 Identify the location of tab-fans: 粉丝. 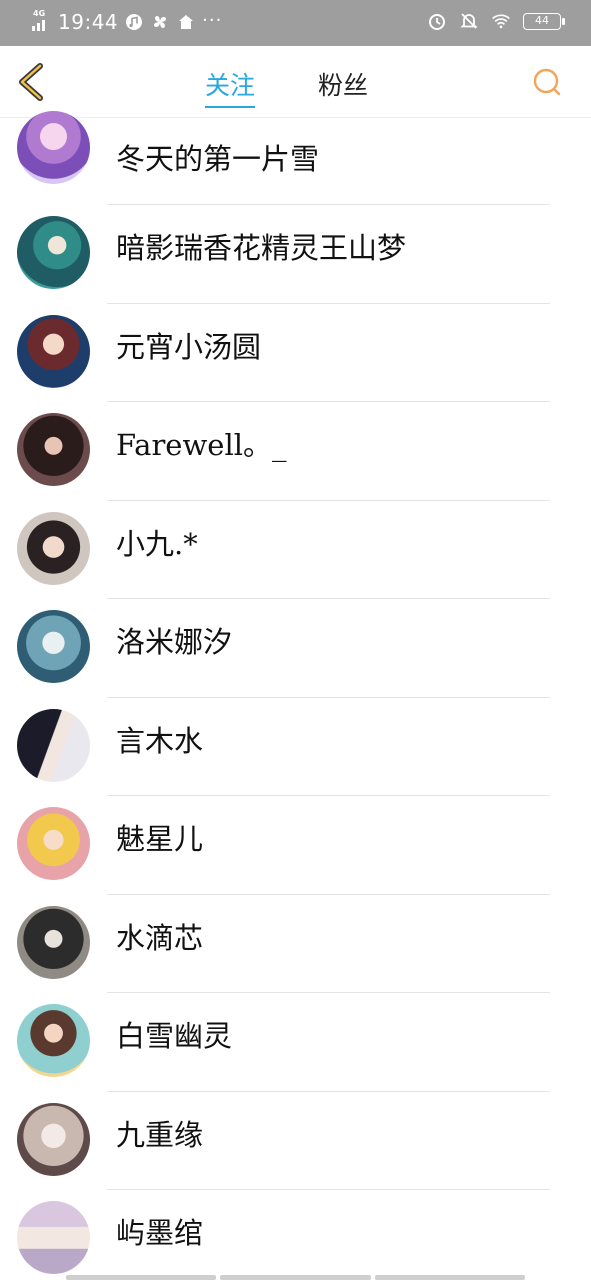
(343, 84).